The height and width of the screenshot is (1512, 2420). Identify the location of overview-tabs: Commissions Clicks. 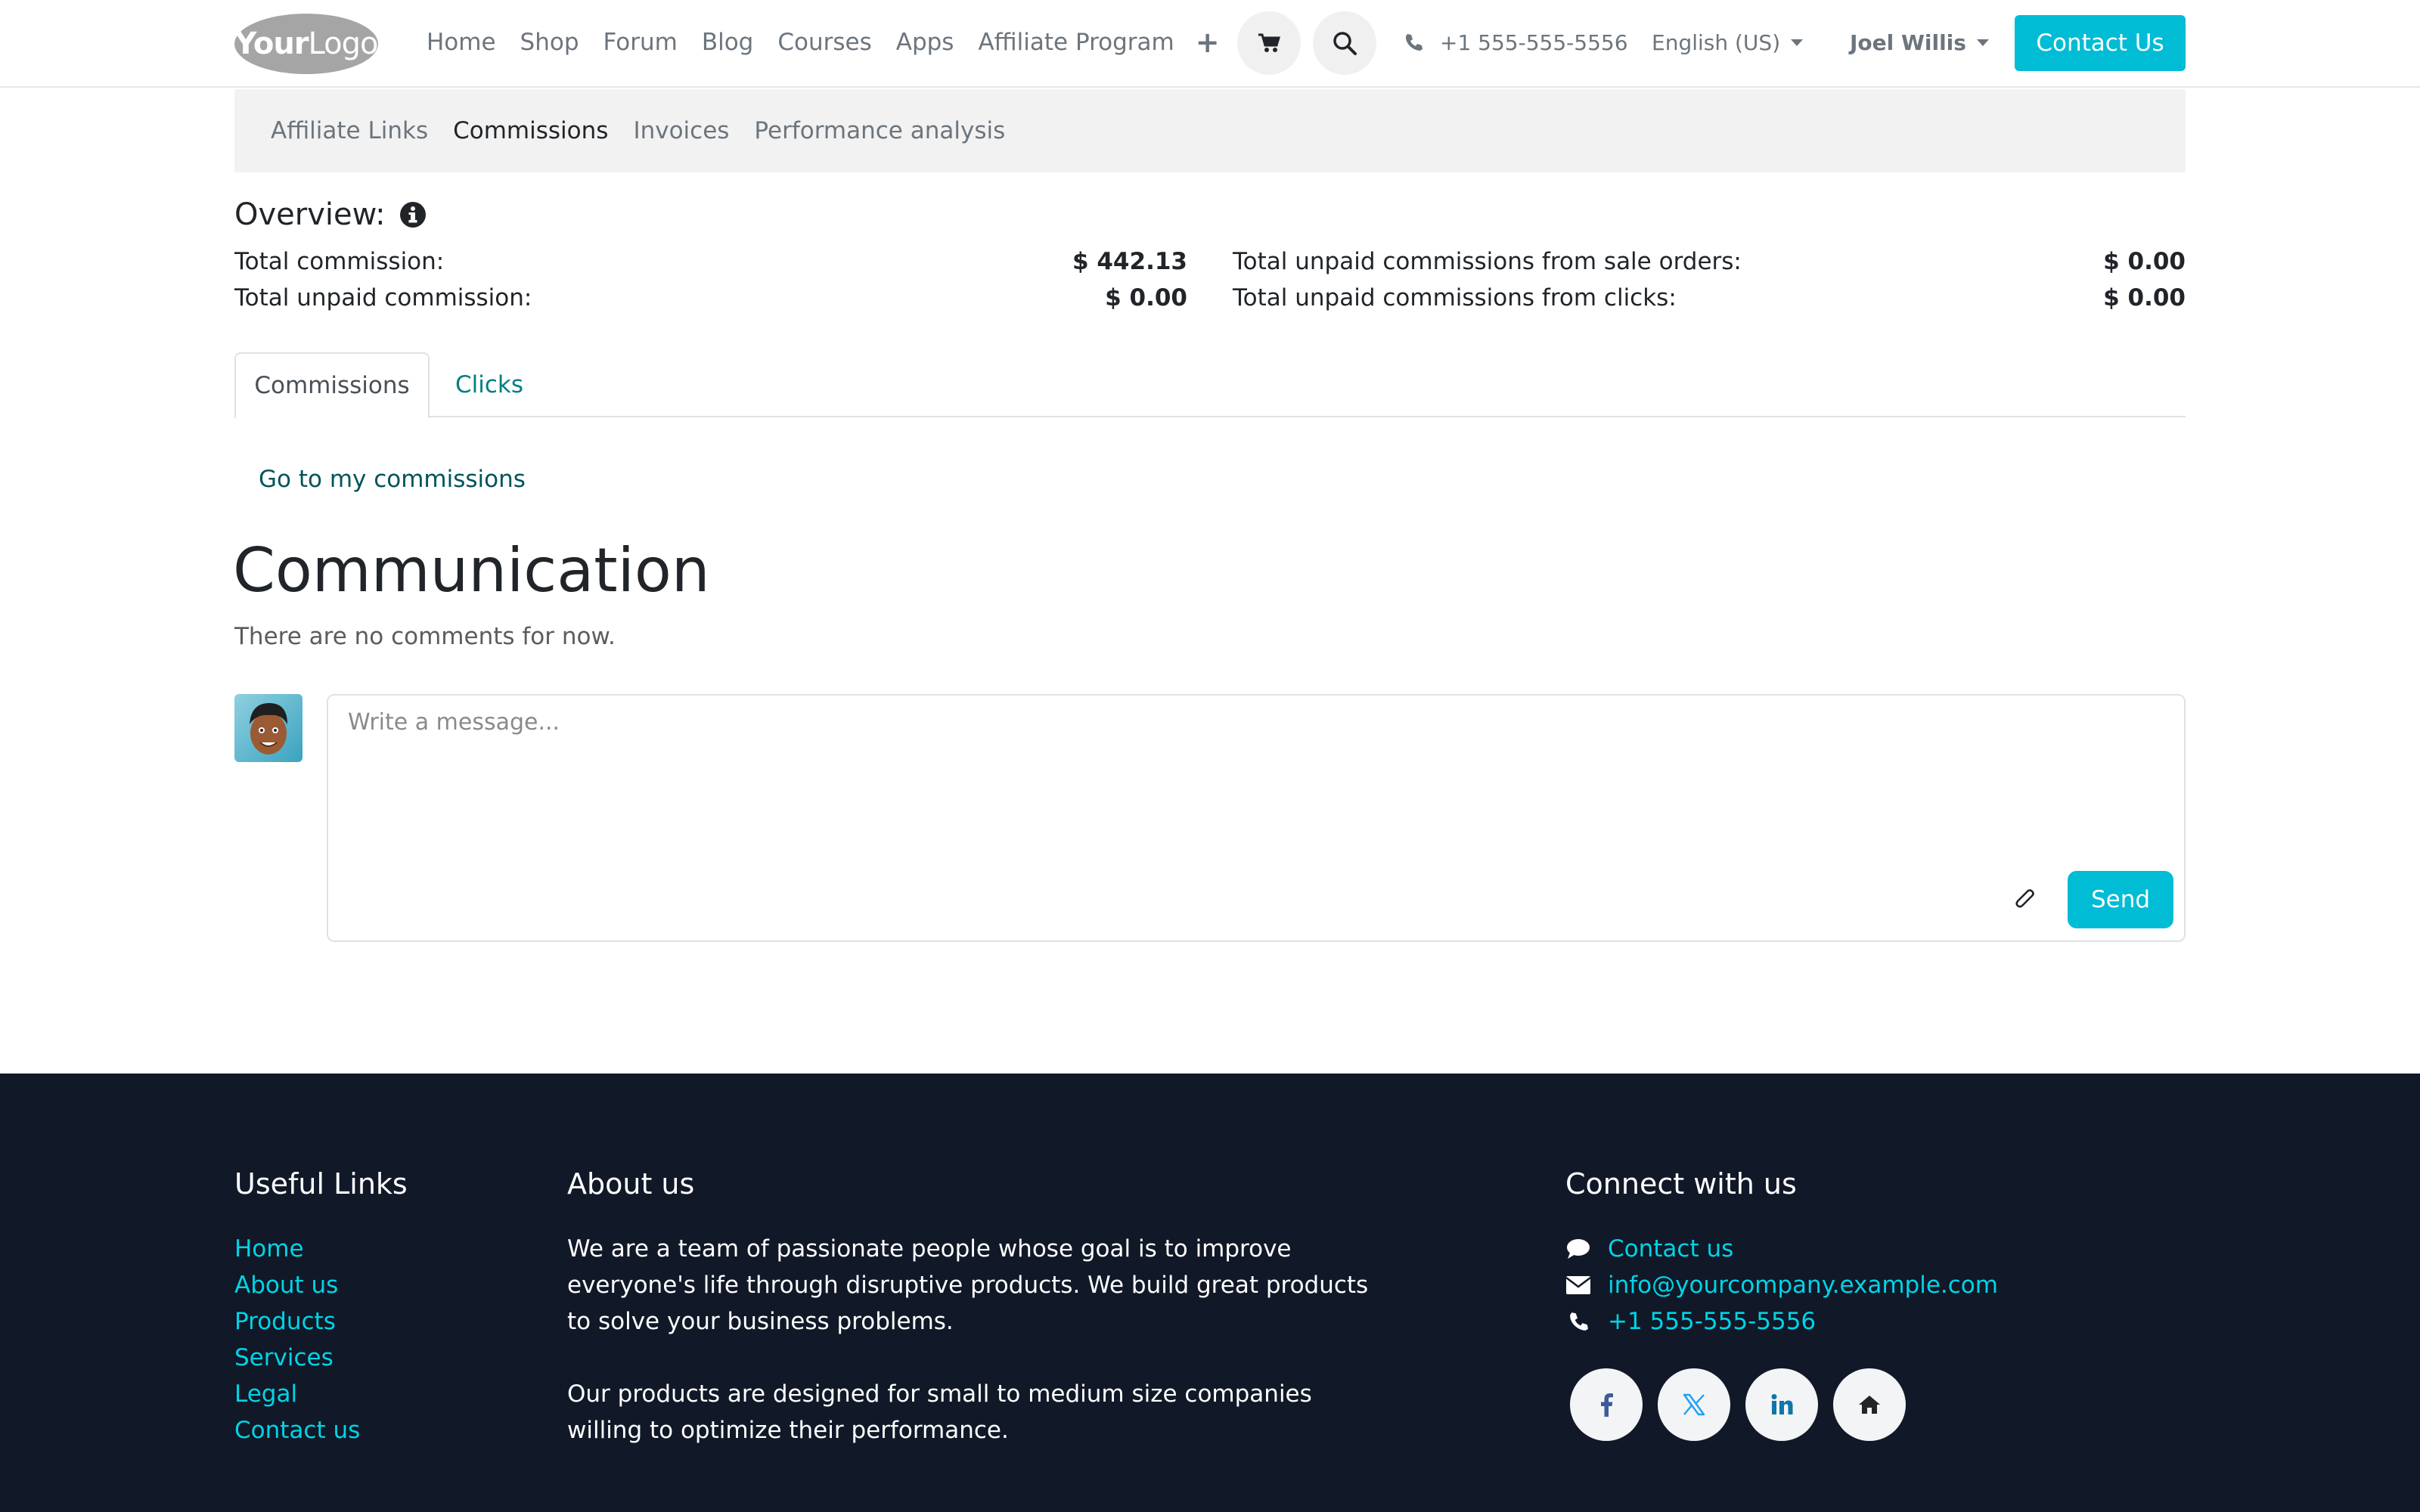
(1210, 385).